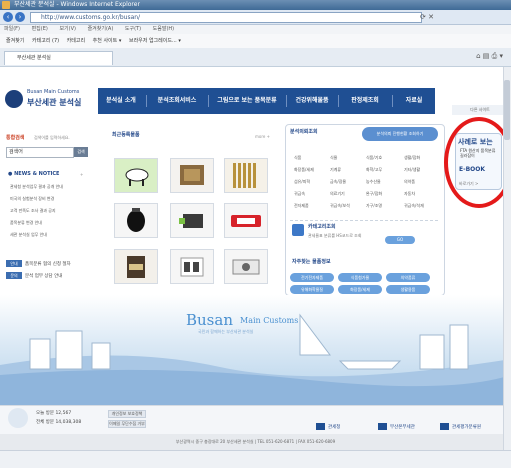 This screenshot has height=468, width=511. What do you see at coordinates (40, 29) in the screenshot?
I see `menu-edit: 편집(E)` at bounding box center [40, 29].